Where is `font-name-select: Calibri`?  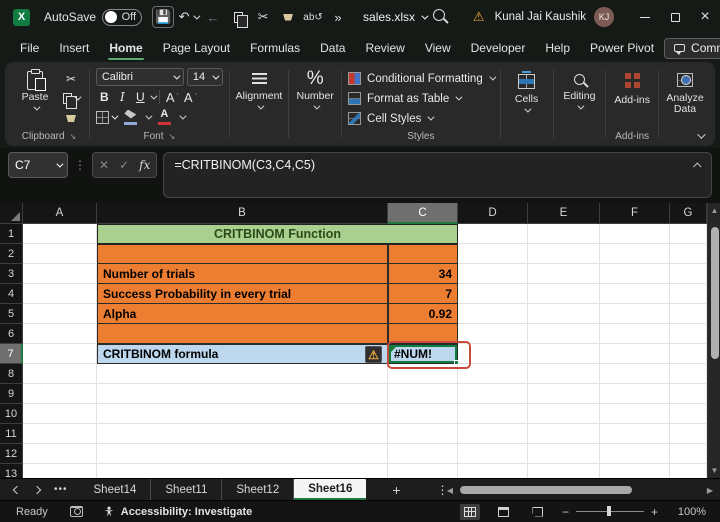
font-name-select: Calibri is located at coordinates (139, 77).